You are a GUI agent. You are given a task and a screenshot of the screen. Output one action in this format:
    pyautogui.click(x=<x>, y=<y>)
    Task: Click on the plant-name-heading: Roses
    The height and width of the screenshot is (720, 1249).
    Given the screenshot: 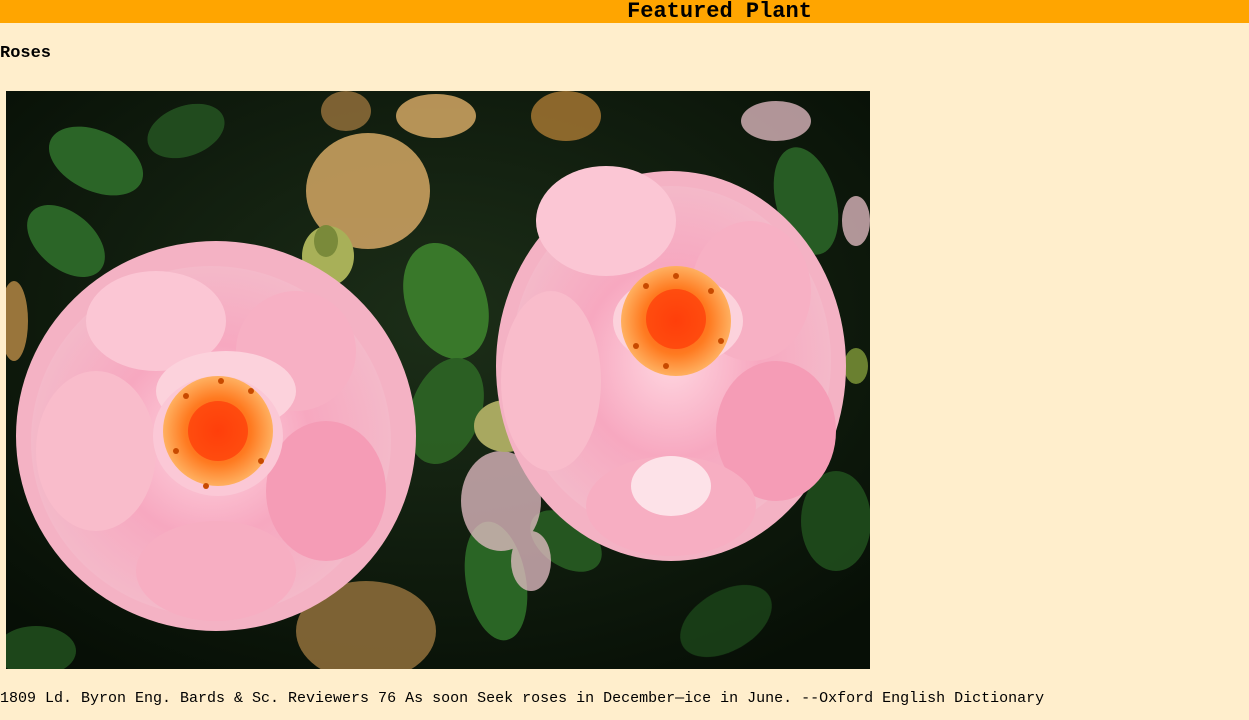 What is the action you would take?
    pyautogui.click(x=26, y=53)
    